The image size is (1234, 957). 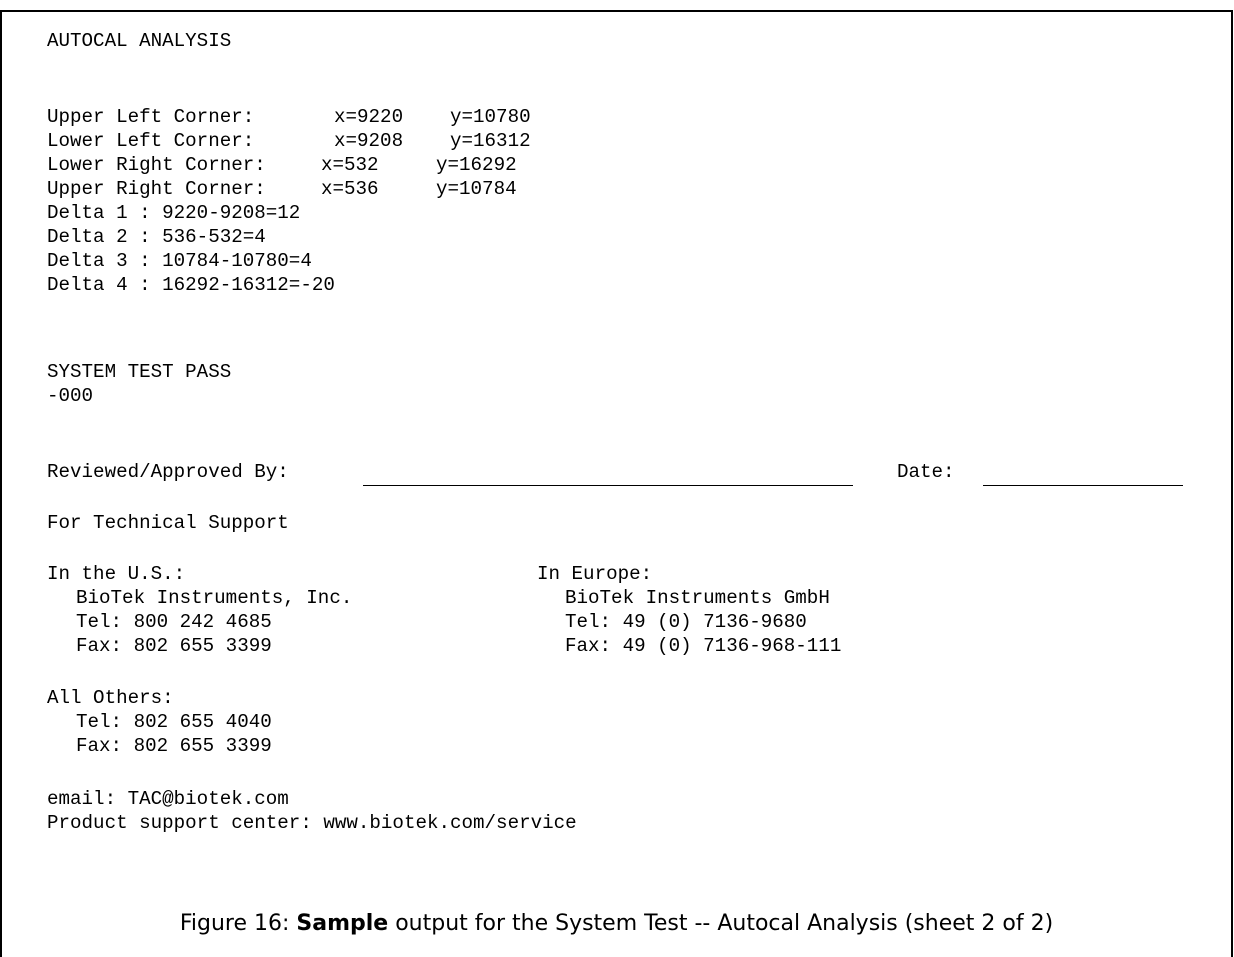 I want to click on corner-x: x=536, so click(x=350, y=189).